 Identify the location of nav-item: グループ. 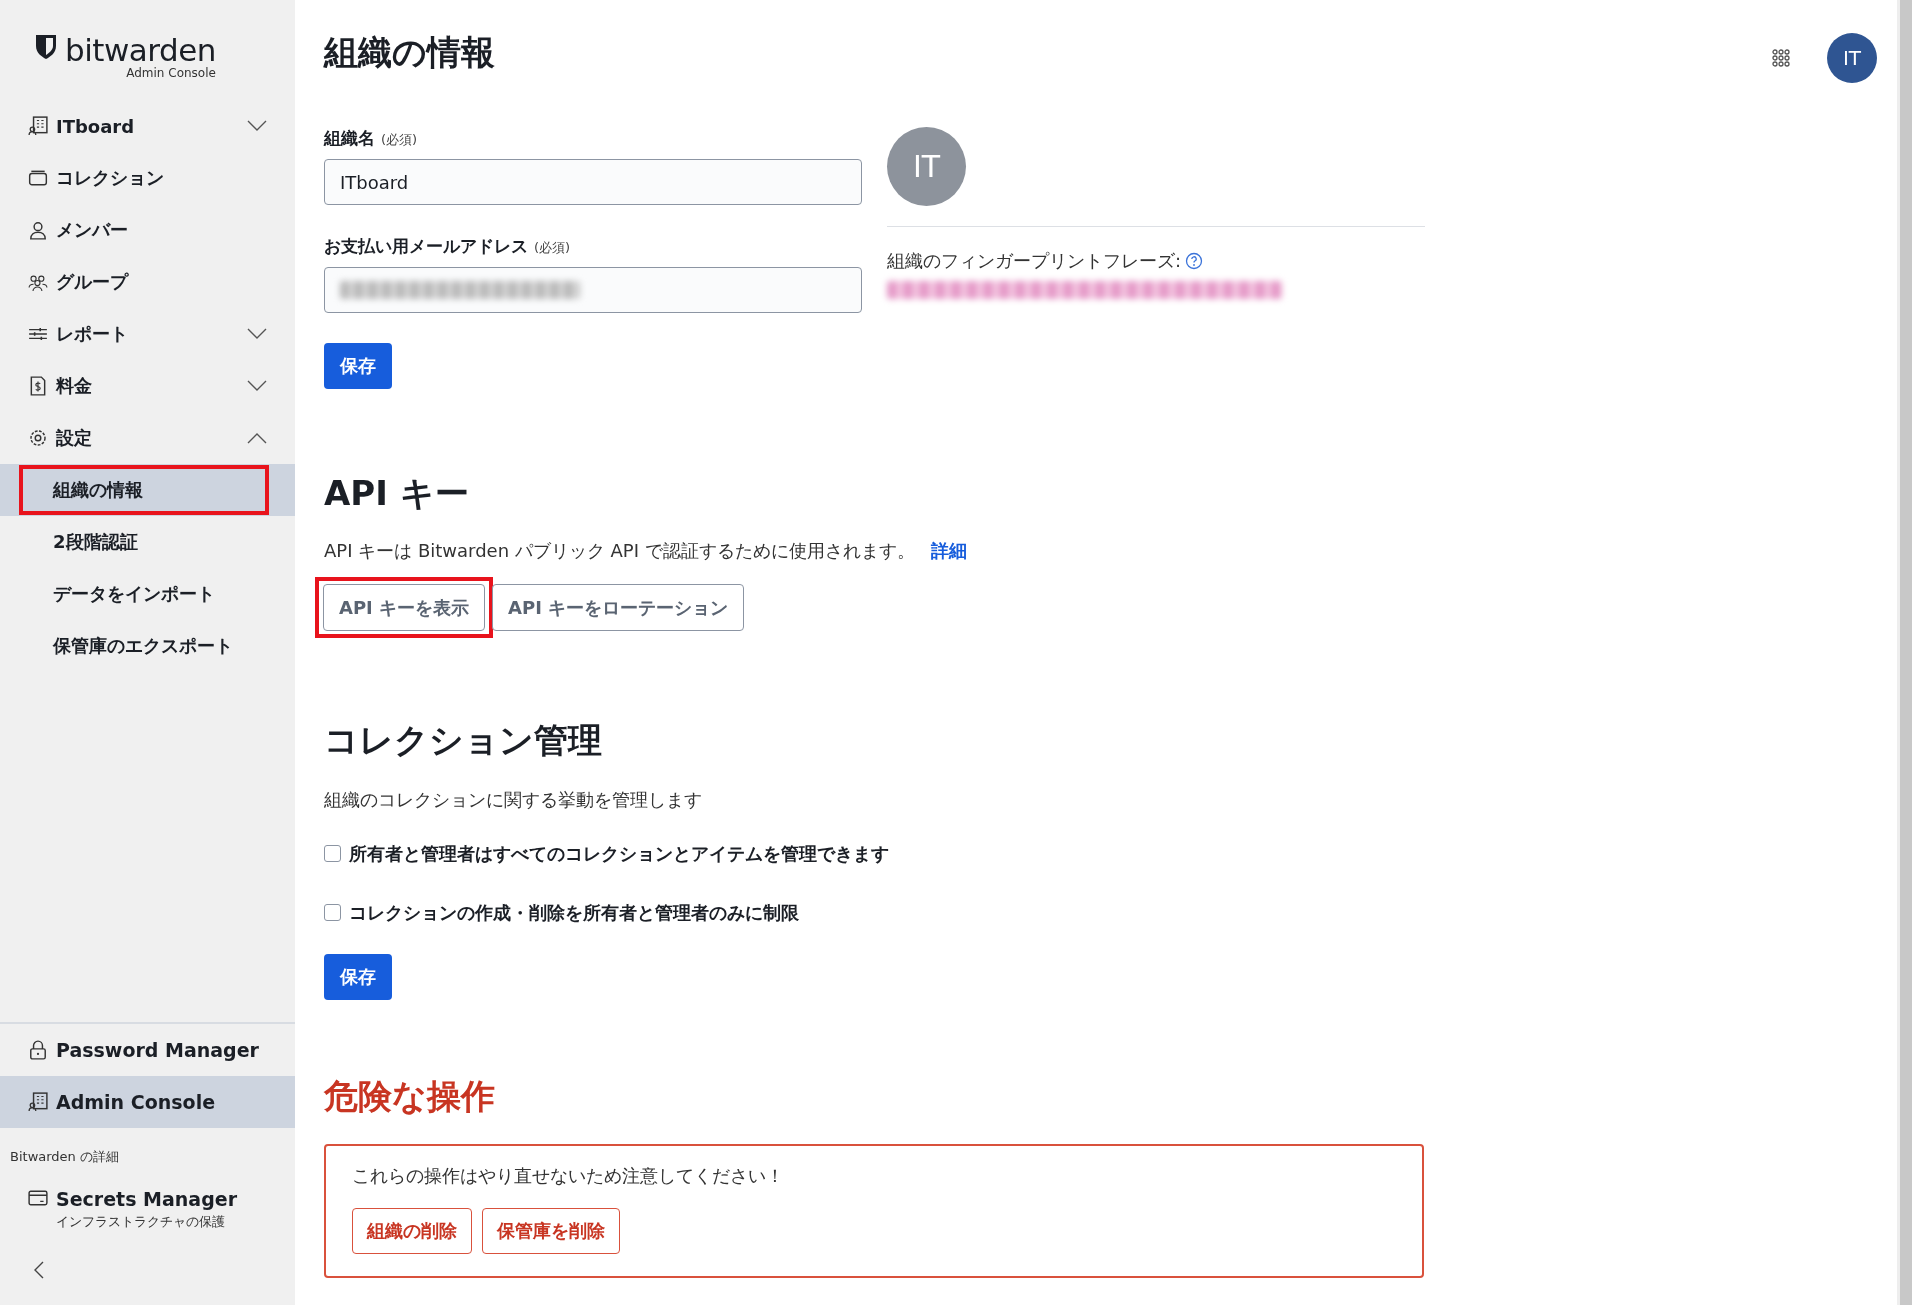
(147, 282).